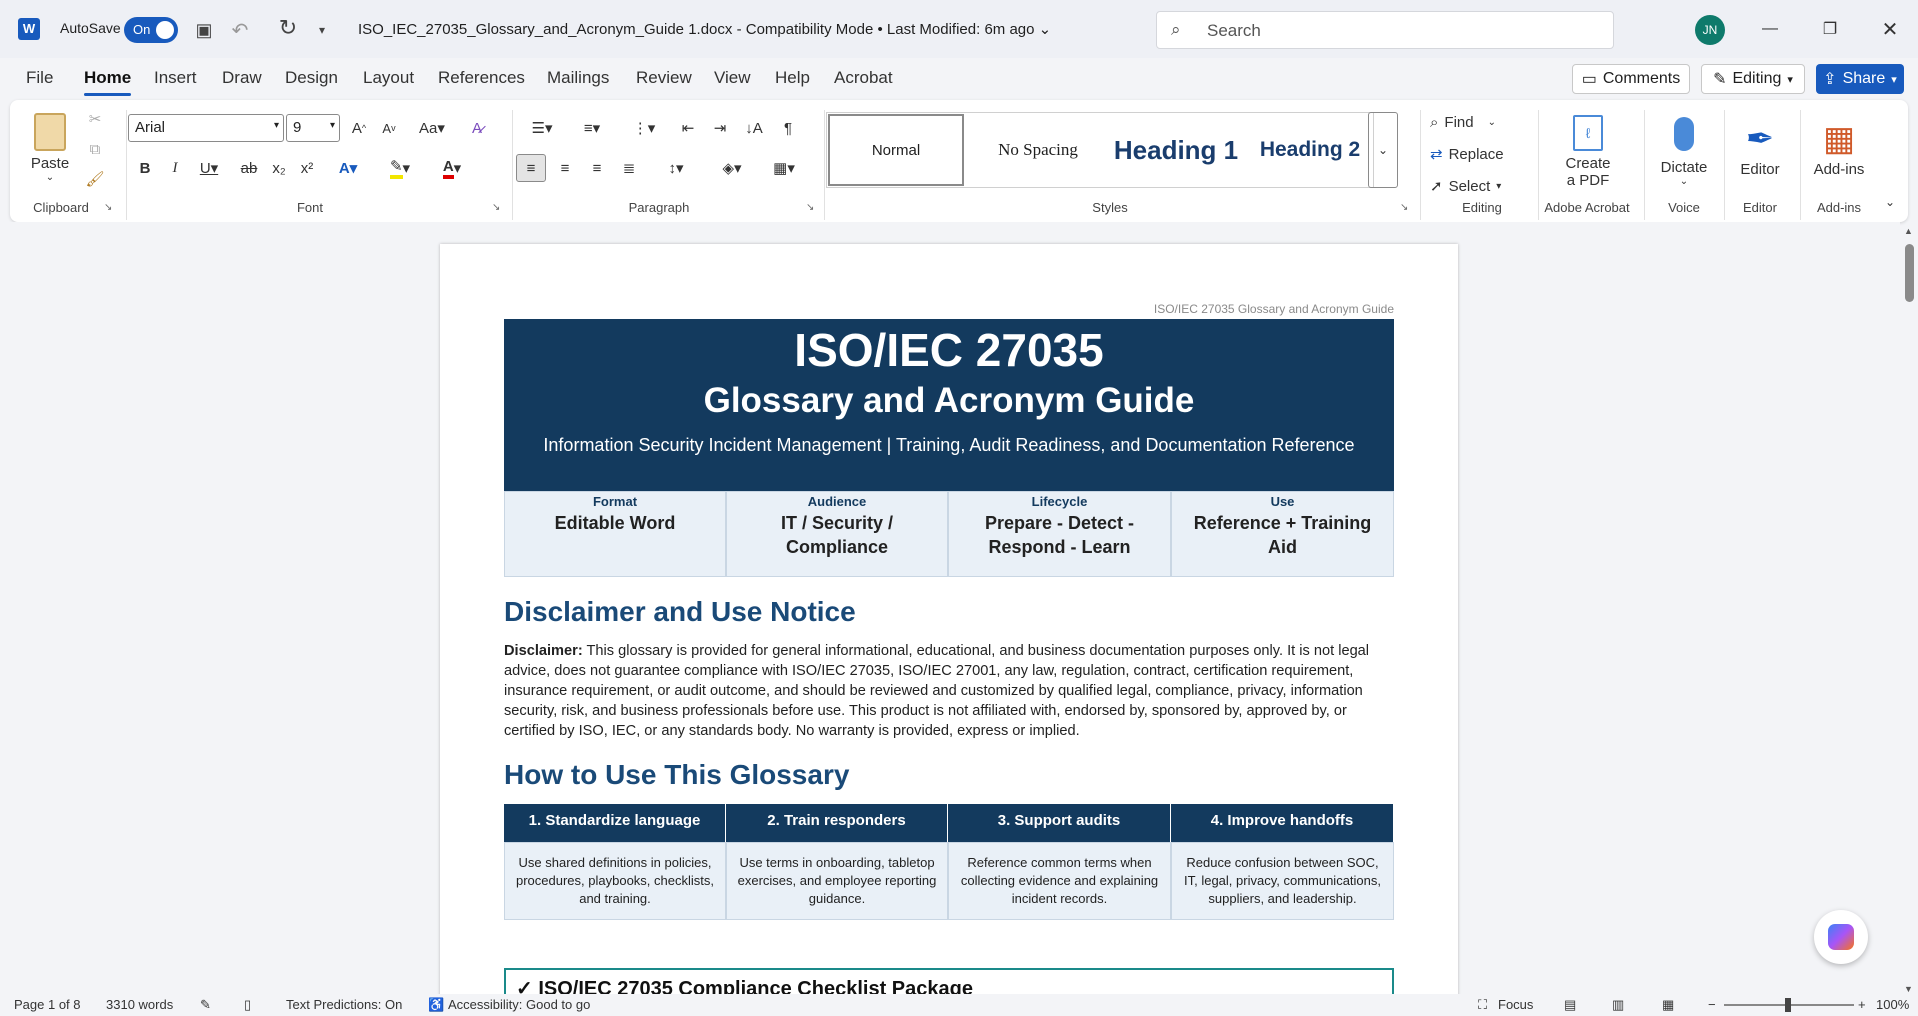  Describe the element at coordinates (242, 78) in the screenshot. I see `tab-draw: Draw` at that location.